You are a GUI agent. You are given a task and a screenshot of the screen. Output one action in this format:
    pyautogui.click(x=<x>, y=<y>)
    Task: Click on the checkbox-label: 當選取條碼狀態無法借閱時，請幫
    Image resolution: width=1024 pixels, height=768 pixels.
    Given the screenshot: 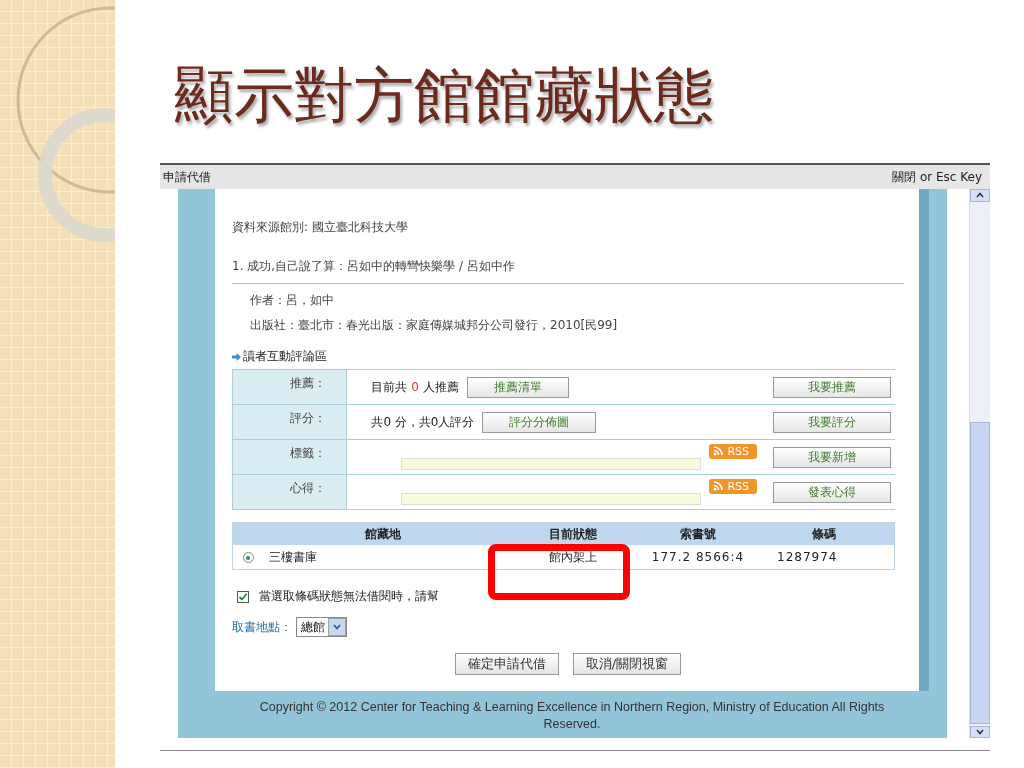 What is the action you would take?
    pyautogui.click(x=349, y=596)
    